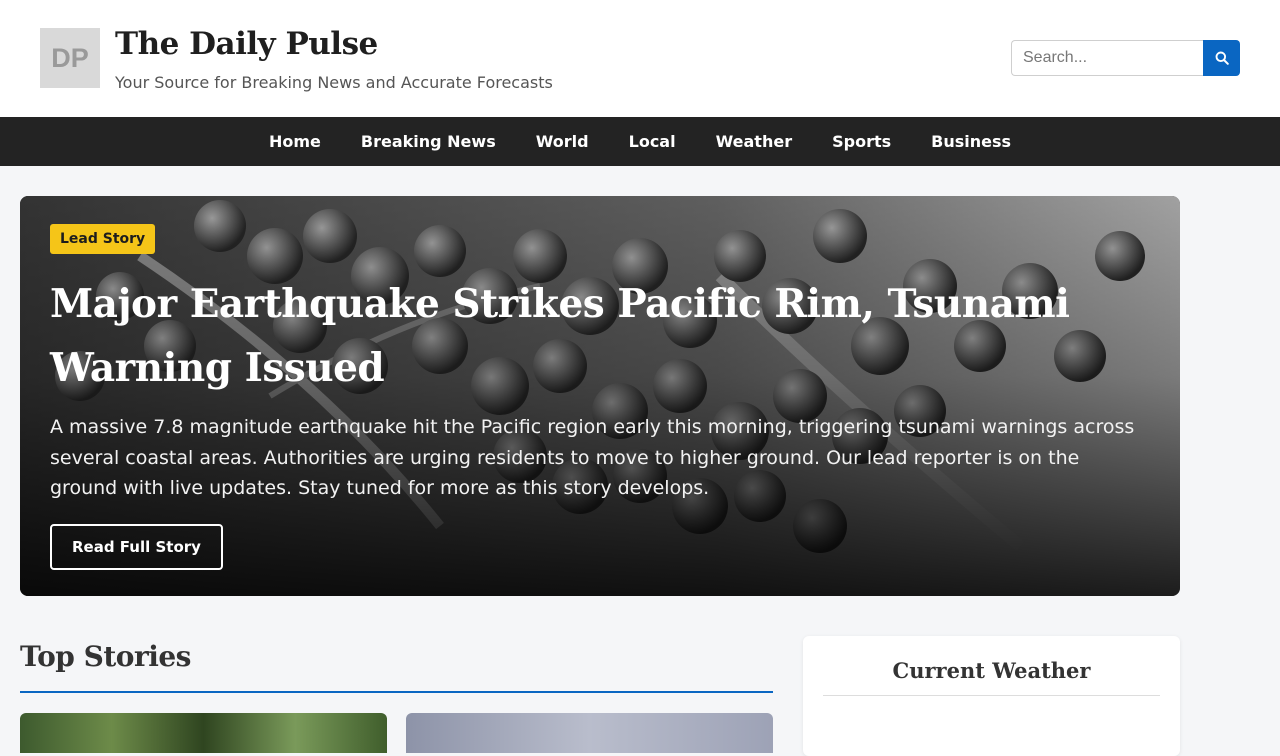  What do you see at coordinates (971, 141) in the screenshot?
I see `nav-item-business: Business` at bounding box center [971, 141].